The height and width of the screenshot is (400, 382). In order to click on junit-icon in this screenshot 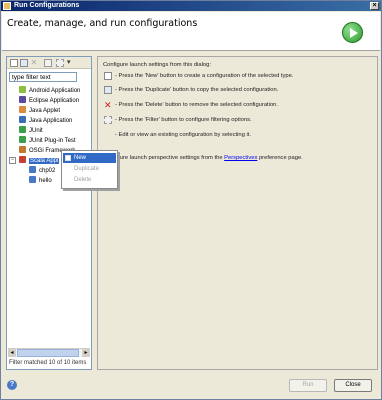, I will do `click(22, 129)`.